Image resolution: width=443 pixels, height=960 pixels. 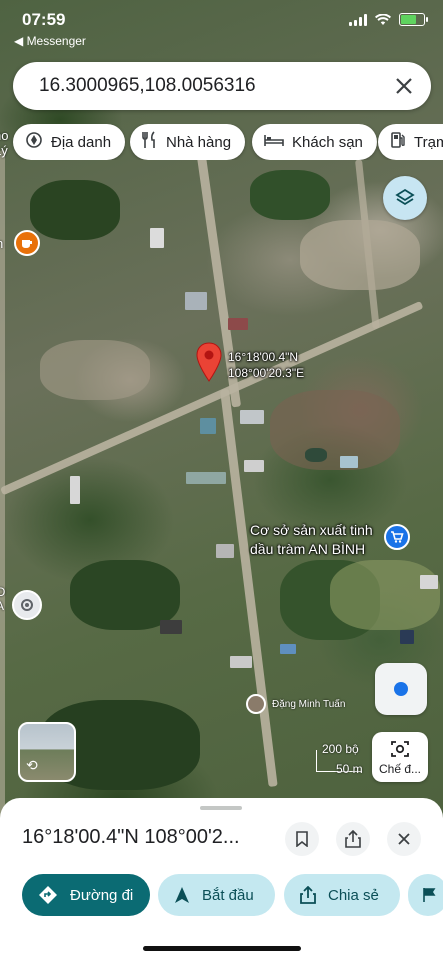 I want to click on chip-label: Khách sạn, so click(x=327, y=142).